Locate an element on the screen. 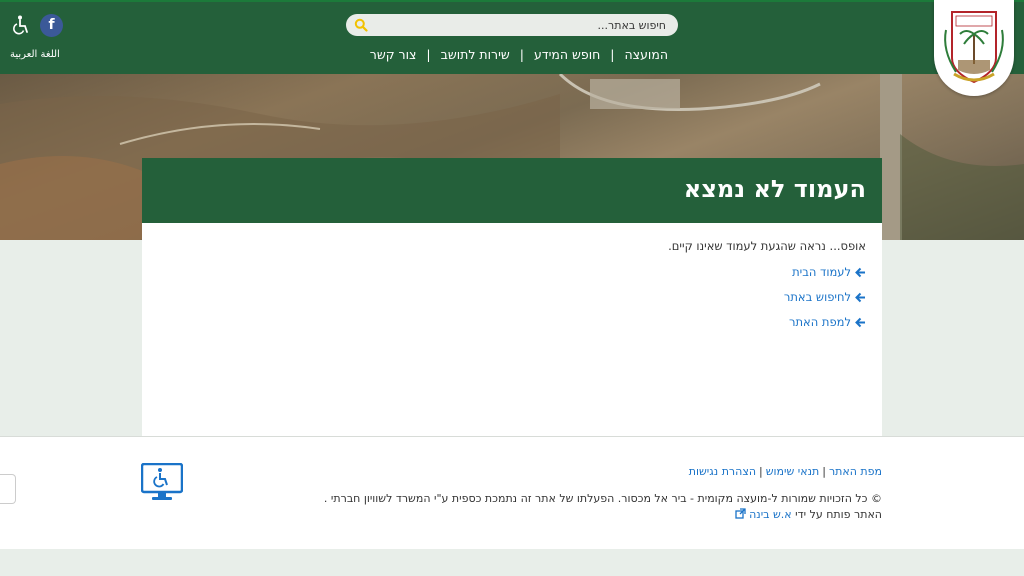 The height and width of the screenshot is (576, 1024). facebook-icon: f is located at coordinates (51, 25).